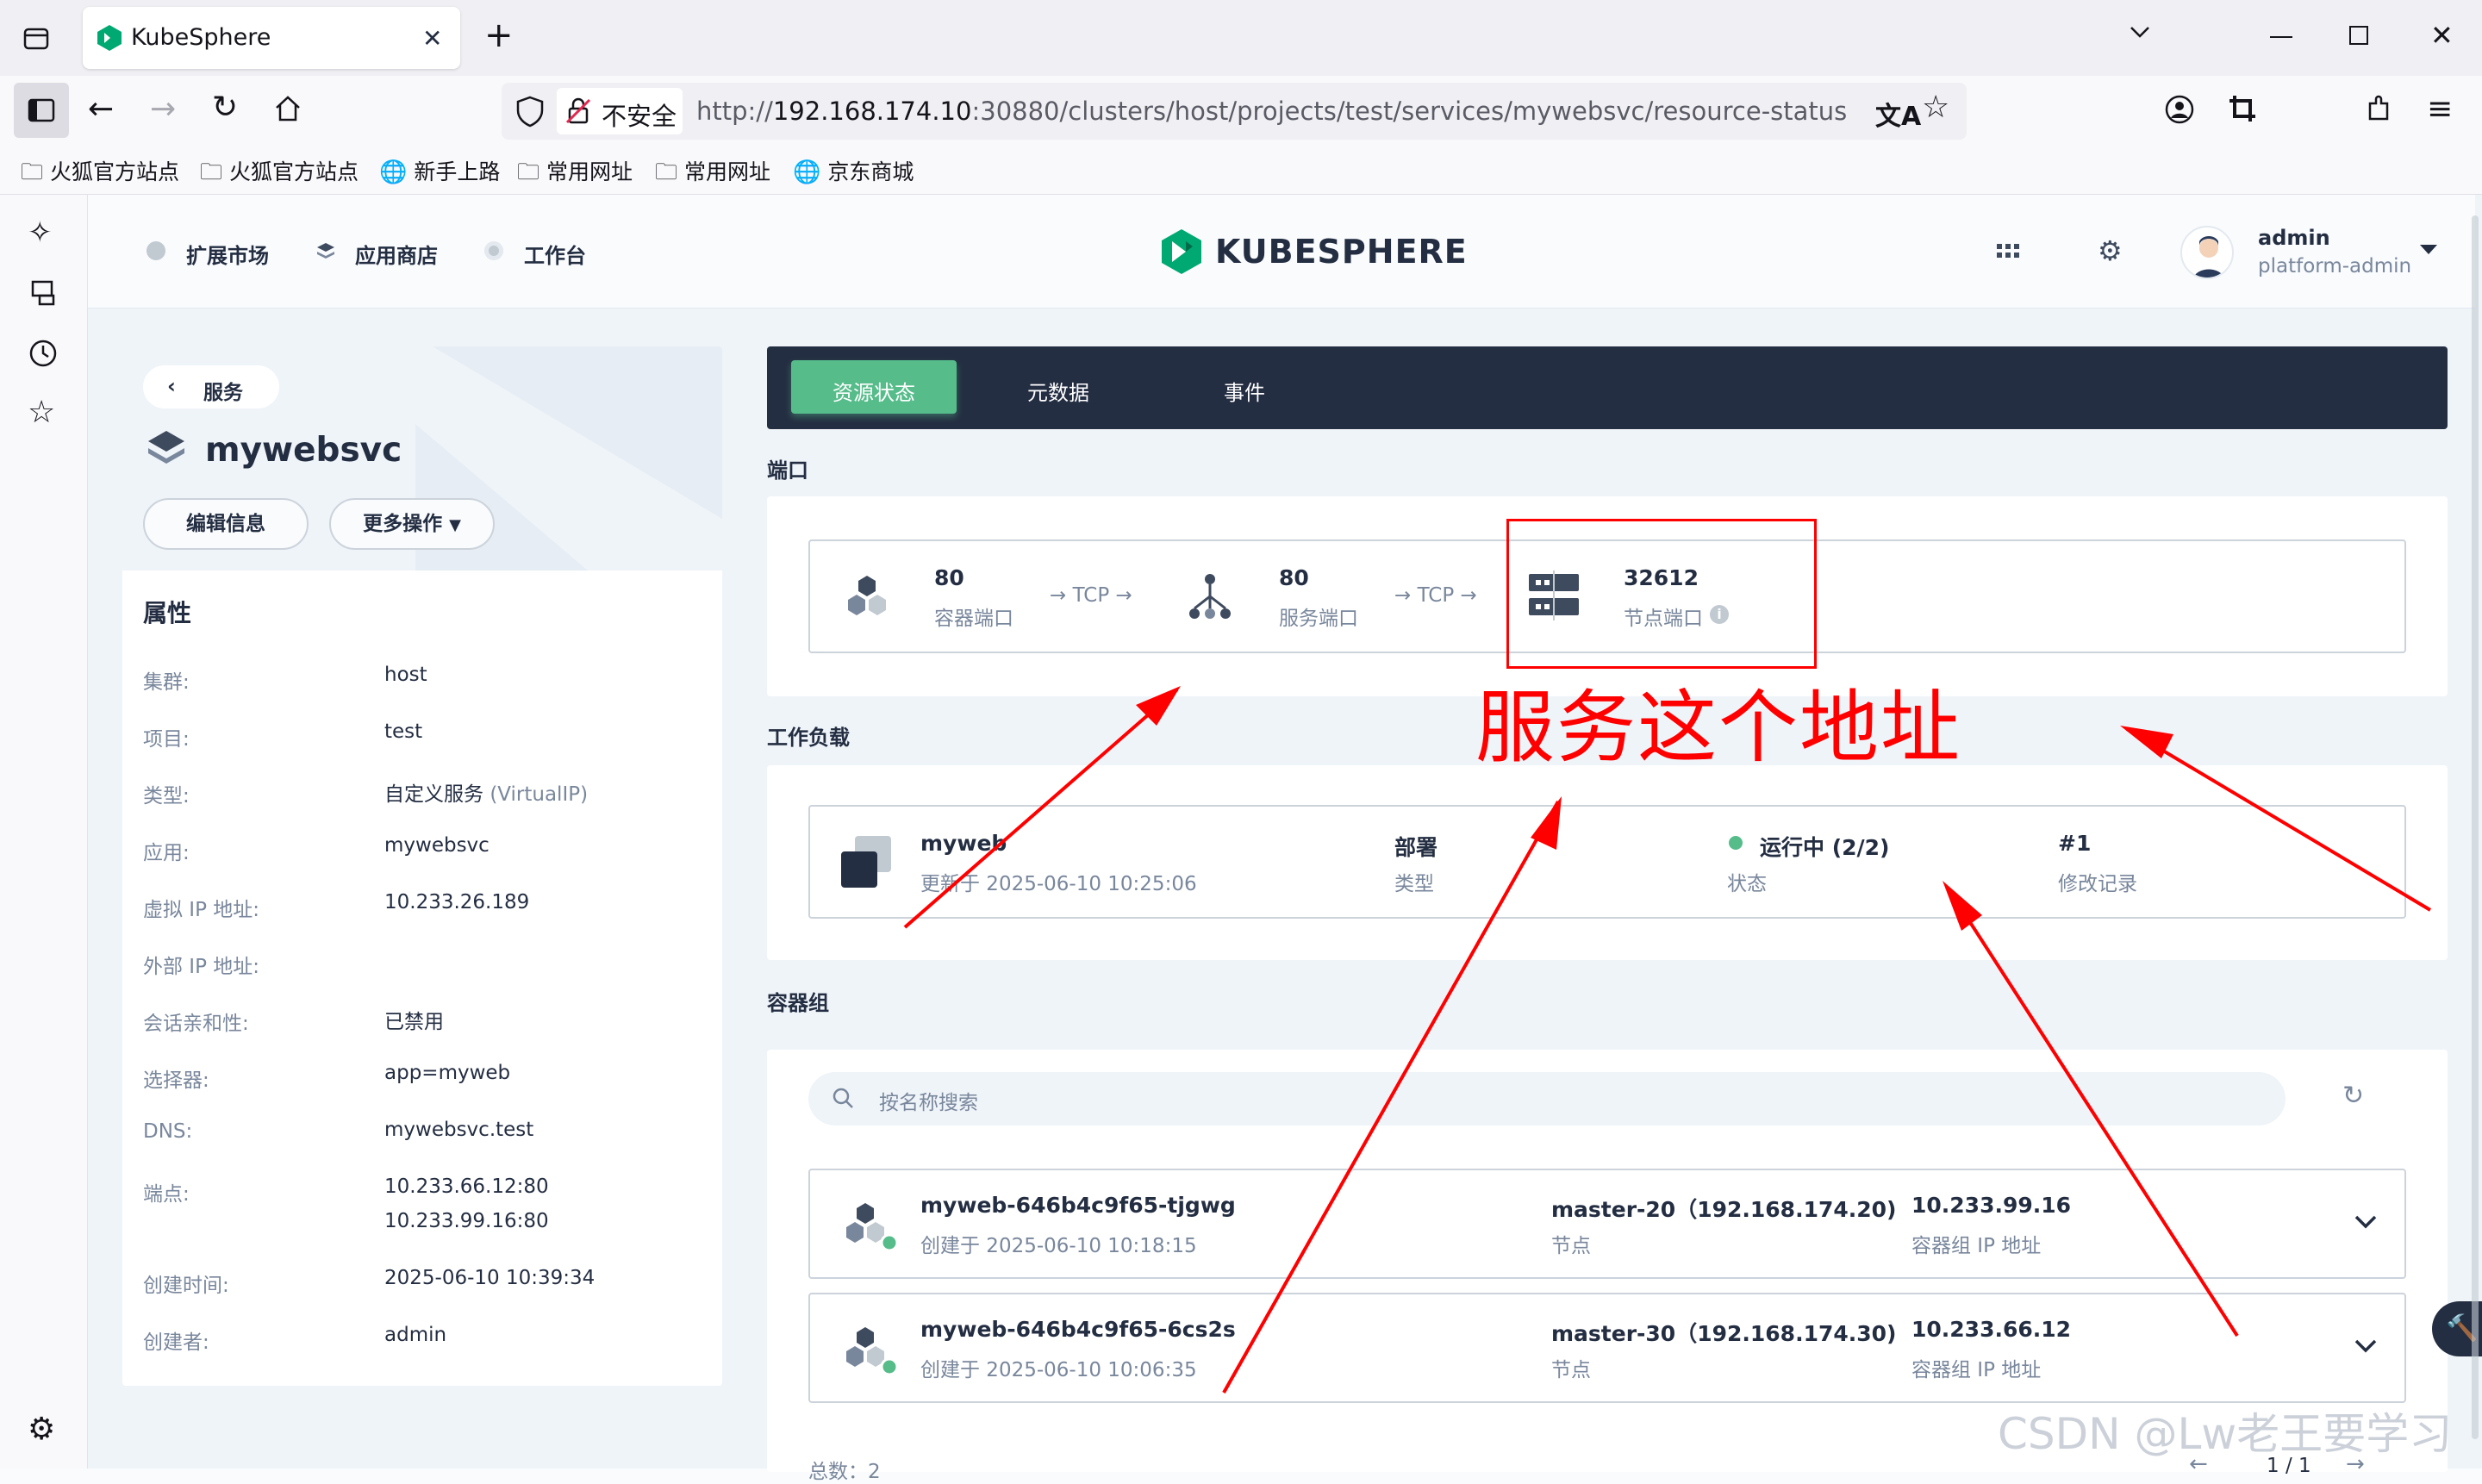 The height and width of the screenshot is (1484, 2482). I want to click on minimize-window-icon, so click(2281, 37).